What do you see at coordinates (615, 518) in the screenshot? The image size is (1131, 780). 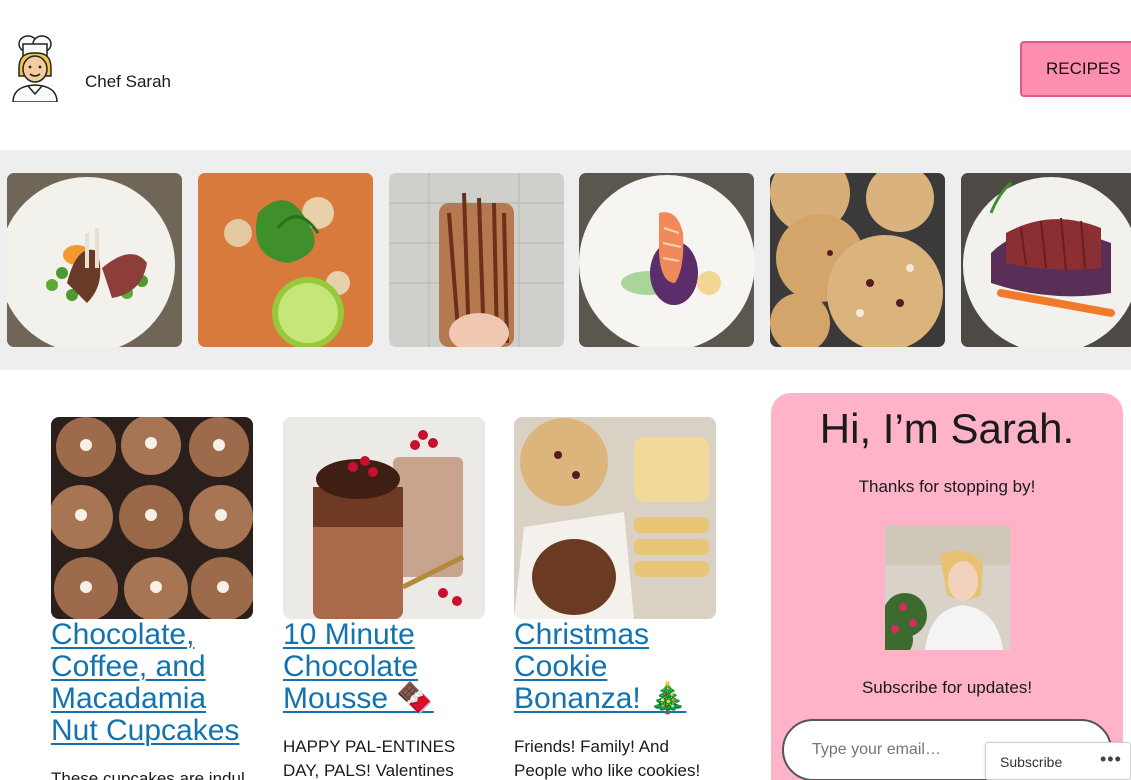 I see `post-image-cookies` at bounding box center [615, 518].